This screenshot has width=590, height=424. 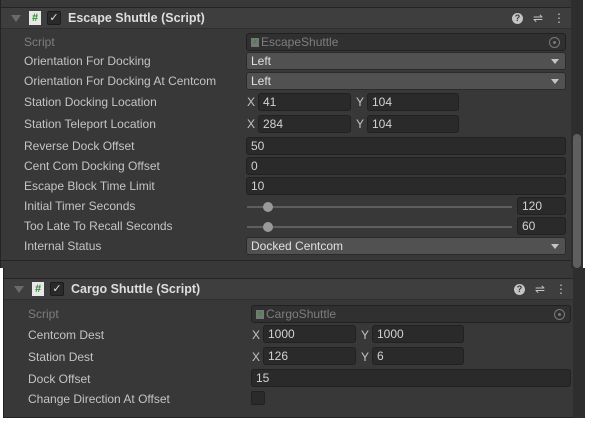 I want to click on station-y-input: 6, so click(x=418, y=356).